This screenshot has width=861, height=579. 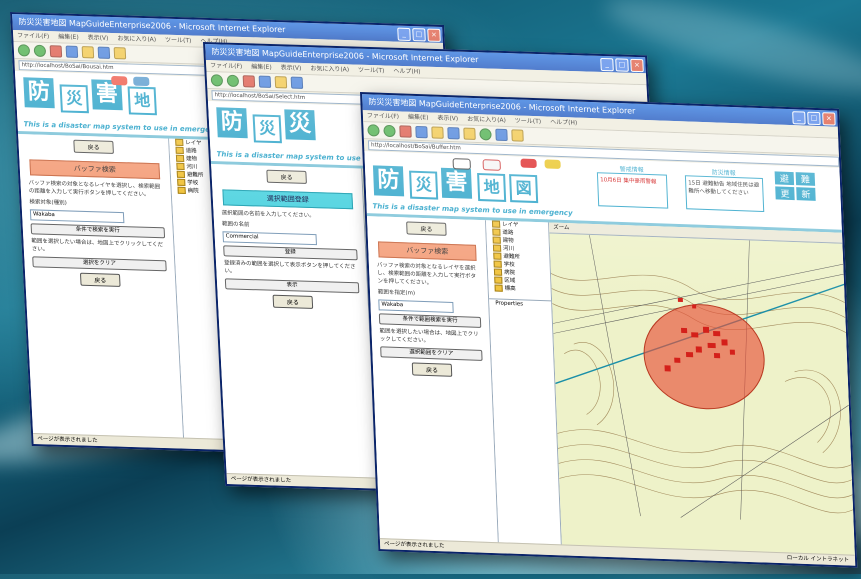 What do you see at coordinates (232, 123) in the screenshot?
I see `logo-kanji: 防` at bounding box center [232, 123].